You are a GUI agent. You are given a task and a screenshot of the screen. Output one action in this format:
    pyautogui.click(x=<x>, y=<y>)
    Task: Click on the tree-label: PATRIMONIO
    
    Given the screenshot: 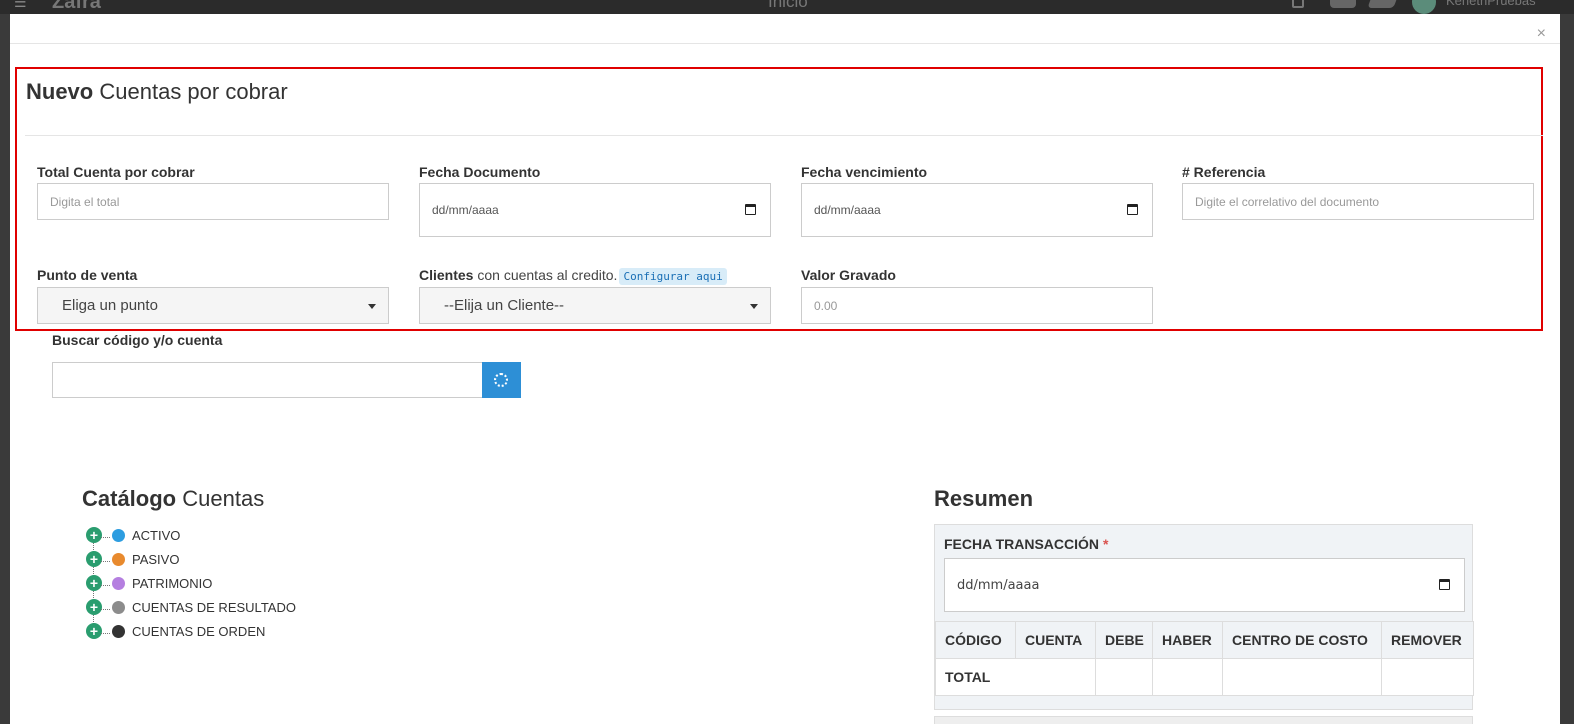 What is the action you would take?
    pyautogui.click(x=172, y=583)
    